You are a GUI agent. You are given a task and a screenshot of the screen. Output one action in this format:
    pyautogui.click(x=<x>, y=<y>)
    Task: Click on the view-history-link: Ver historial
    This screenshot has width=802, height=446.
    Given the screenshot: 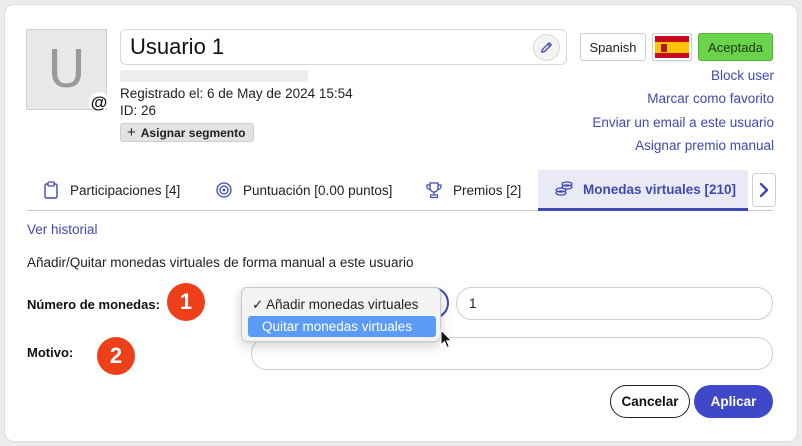 What is the action you would take?
    pyautogui.click(x=62, y=229)
    